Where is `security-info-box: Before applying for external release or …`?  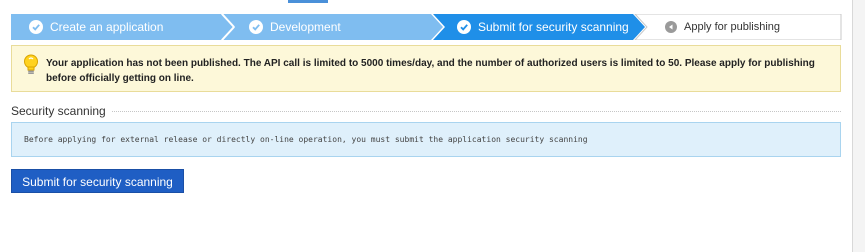
security-info-box: Before applying for external release or … is located at coordinates (426, 139).